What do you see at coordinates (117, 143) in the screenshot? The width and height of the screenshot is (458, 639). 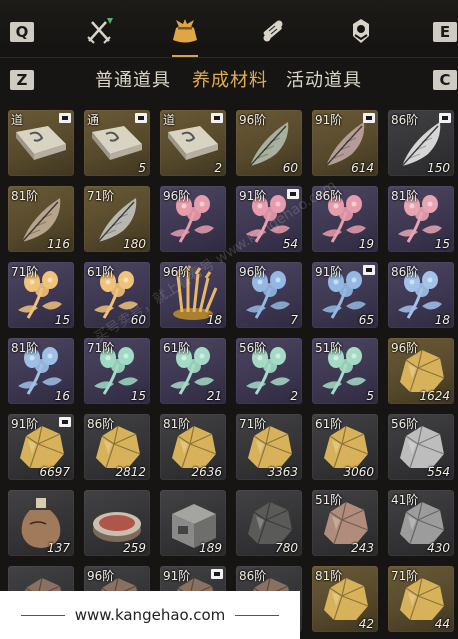 I see `inventory-slot: 通5` at bounding box center [117, 143].